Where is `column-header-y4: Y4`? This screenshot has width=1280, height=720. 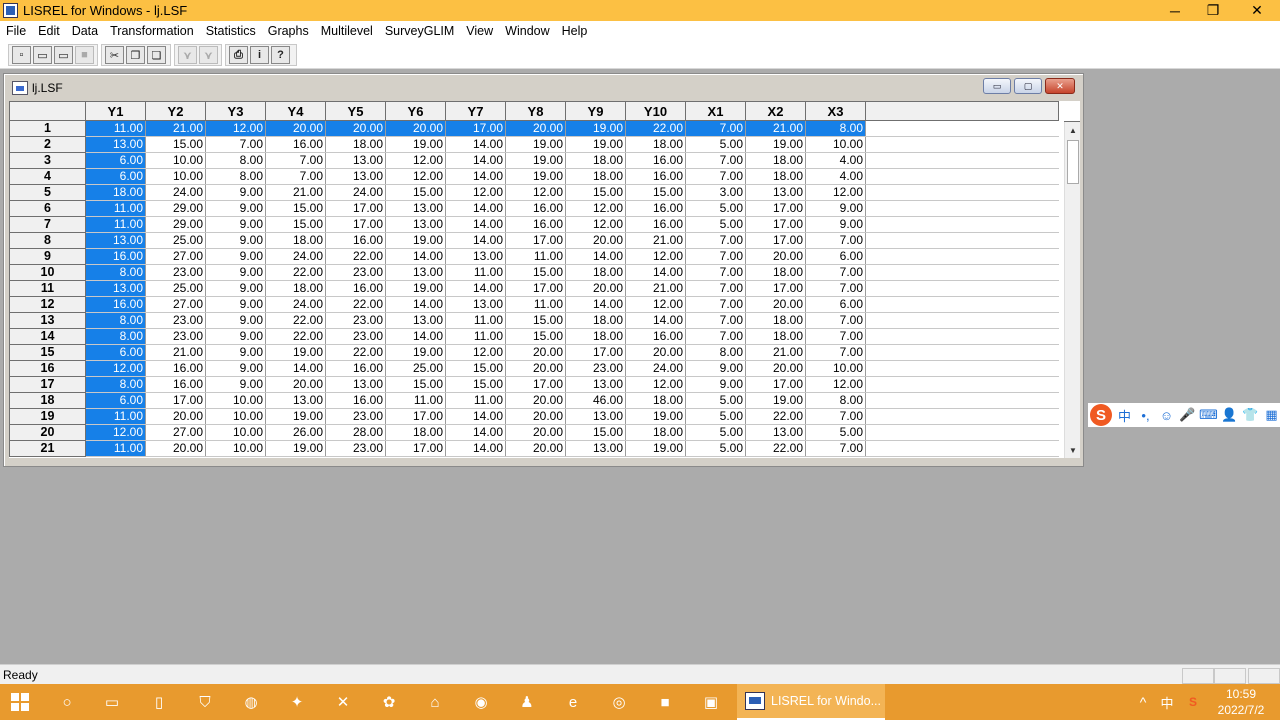
column-header-y4: Y4 is located at coordinates (295, 111).